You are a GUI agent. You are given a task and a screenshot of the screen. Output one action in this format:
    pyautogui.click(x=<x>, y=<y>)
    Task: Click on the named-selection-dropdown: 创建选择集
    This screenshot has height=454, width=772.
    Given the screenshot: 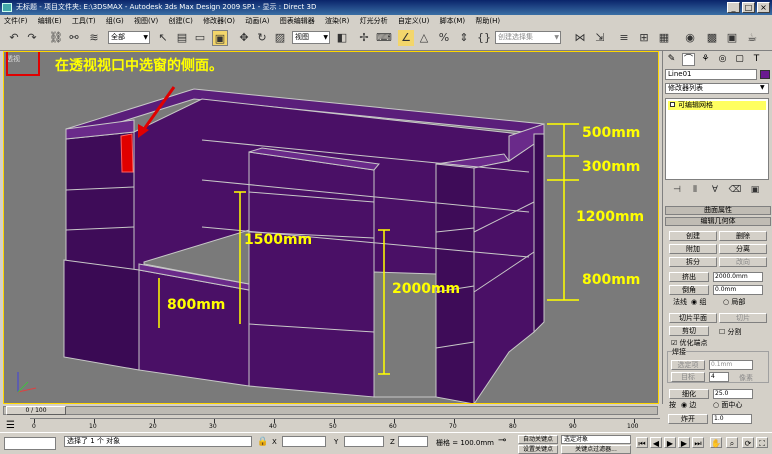 What is the action you would take?
    pyautogui.click(x=528, y=37)
    